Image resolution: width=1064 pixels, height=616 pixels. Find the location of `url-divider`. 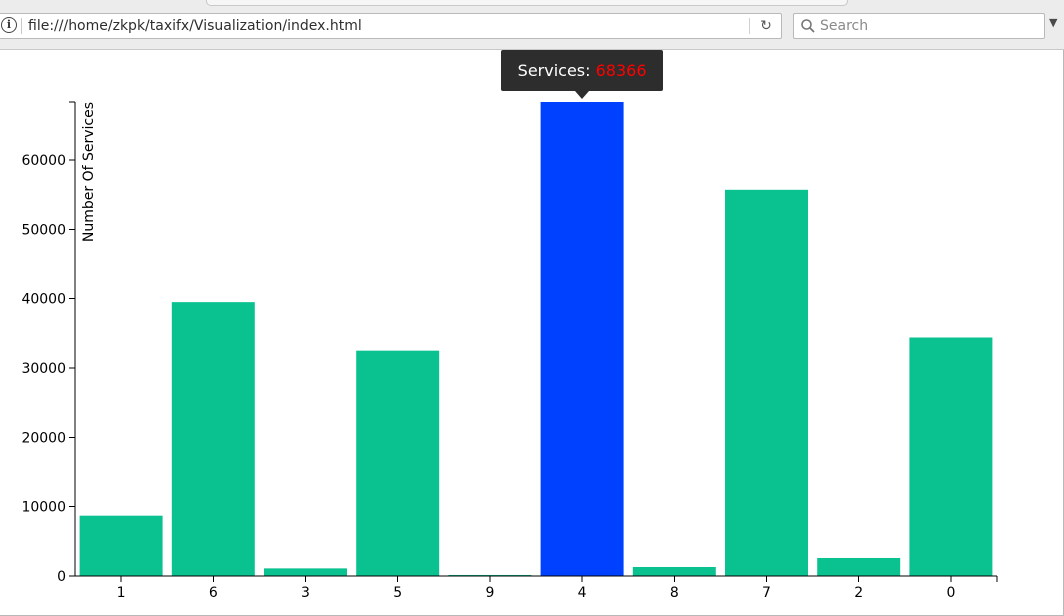

url-divider is located at coordinates (21, 26).